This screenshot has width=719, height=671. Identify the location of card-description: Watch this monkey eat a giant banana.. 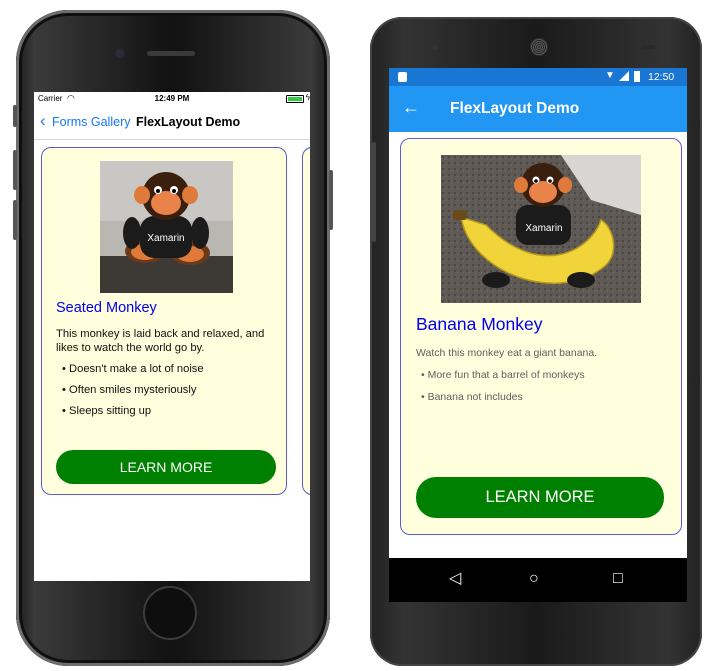
(507, 353).